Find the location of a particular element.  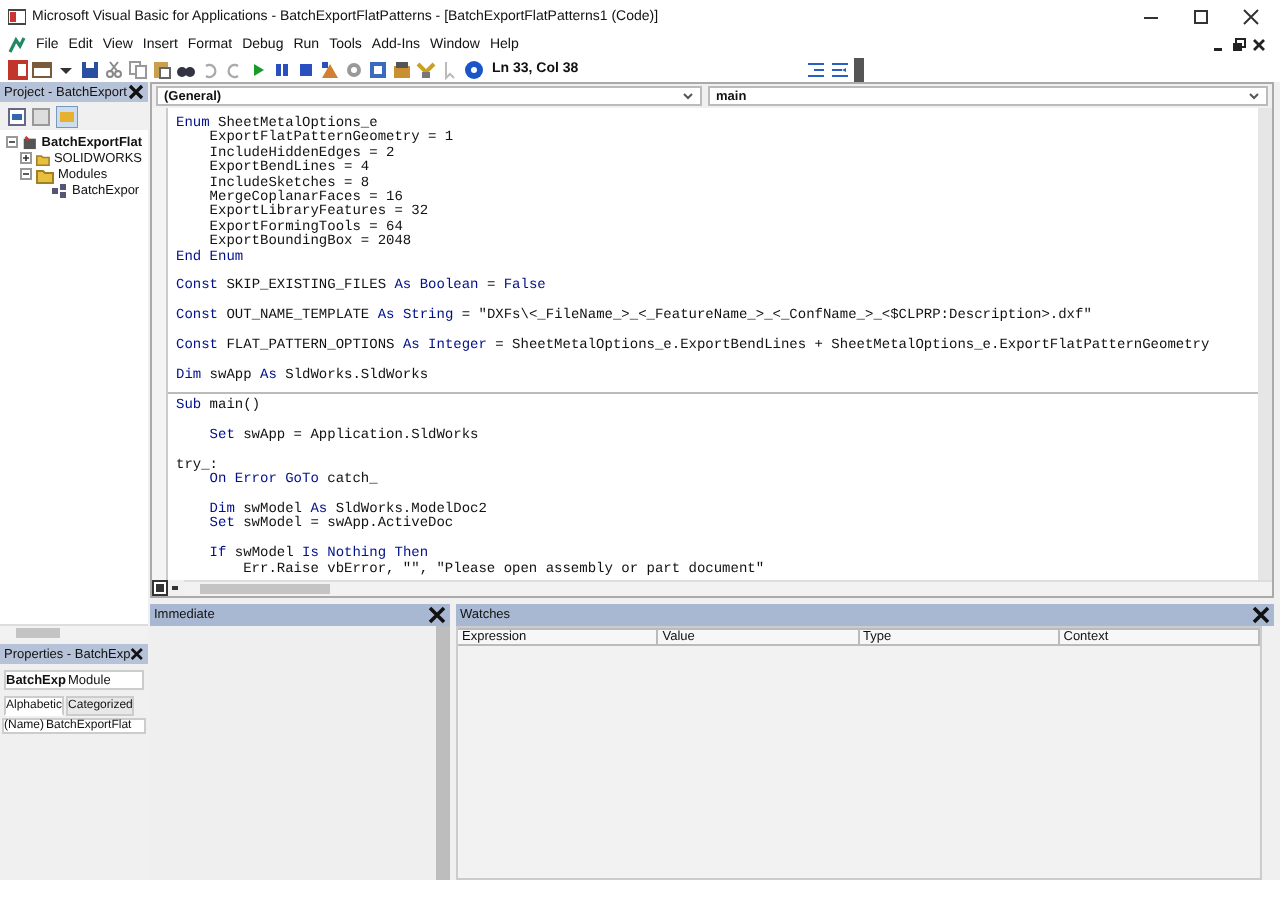

toolbar-handle-icon is located at coordinates (859, 69).